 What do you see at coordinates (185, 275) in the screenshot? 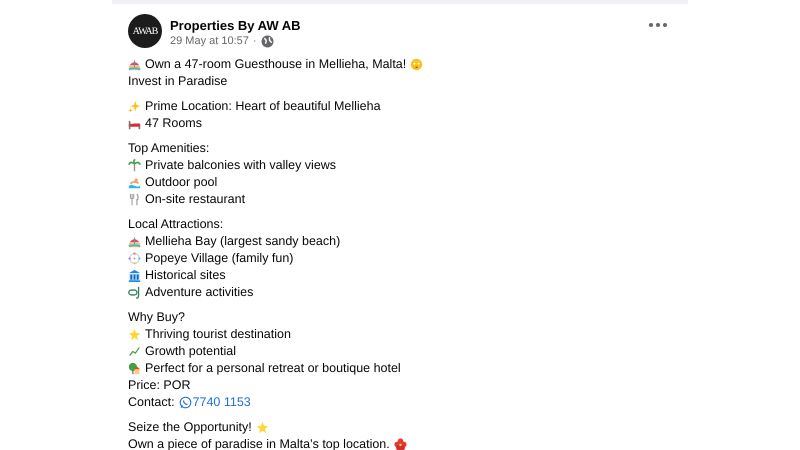
I see `post-text: Historical sites` at bounding box center [185, 275].